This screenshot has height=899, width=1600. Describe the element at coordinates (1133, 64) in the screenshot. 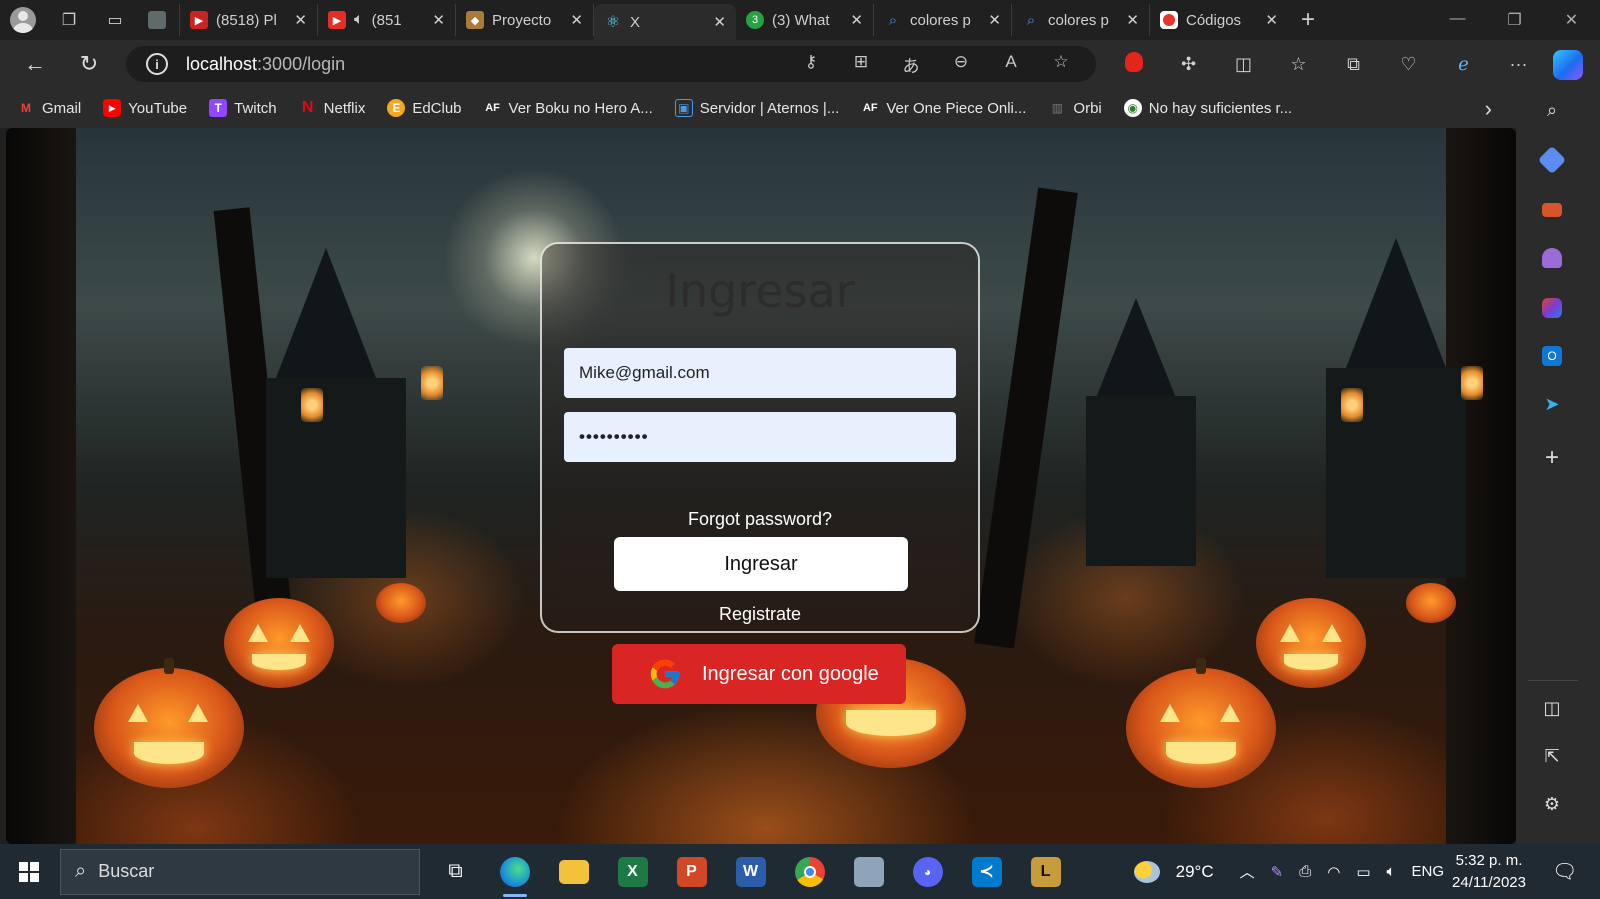

I see `extension-red-icon` at that location.